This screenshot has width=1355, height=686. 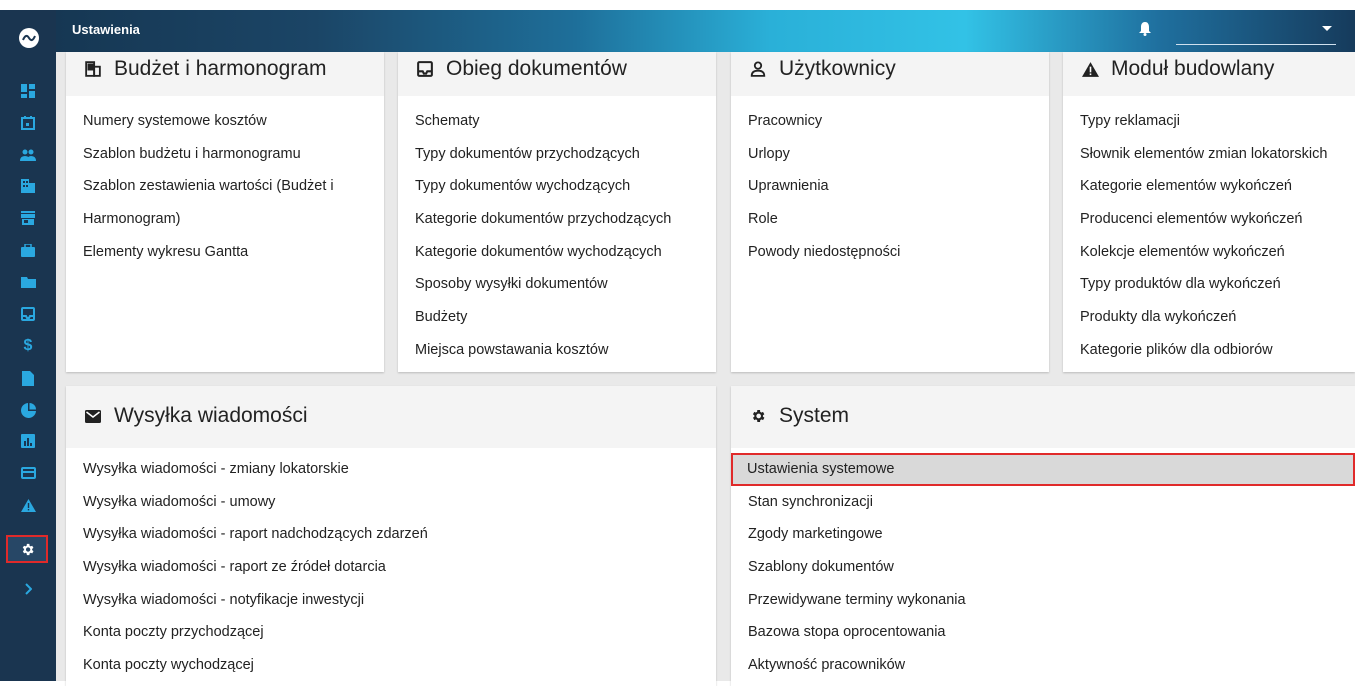 What do you see at coordinates (890, 121) in the screenshot?
I see `list-item: Pracownicy` at bounding box center [890, 121].